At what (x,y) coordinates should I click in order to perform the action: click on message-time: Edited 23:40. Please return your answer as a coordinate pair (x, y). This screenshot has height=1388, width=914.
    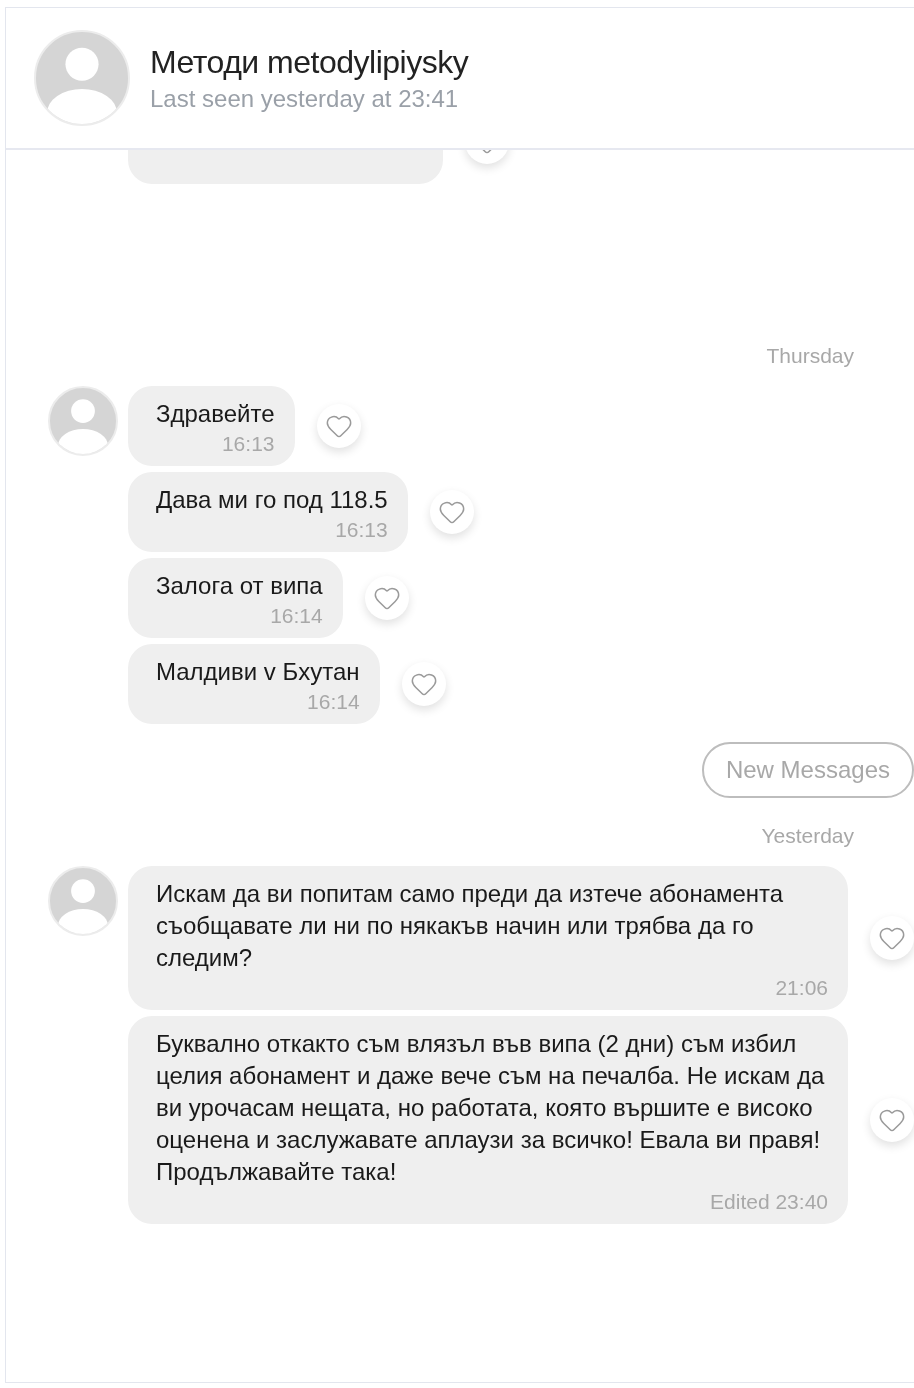
    Looking at the image, I should click on (769, 1202).